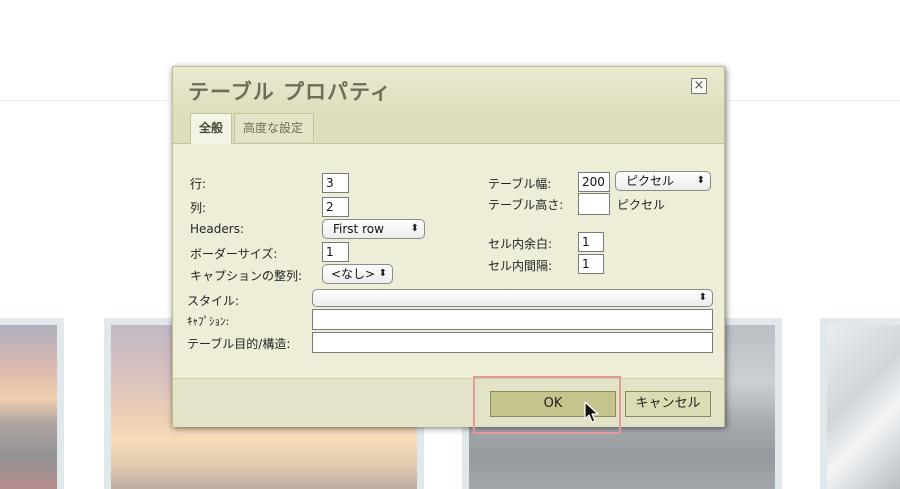  What do you see at coordinates (526, 205) in the screenshot?
I see `height-label: テーブル高さ:` at bounding box center [526, 205].